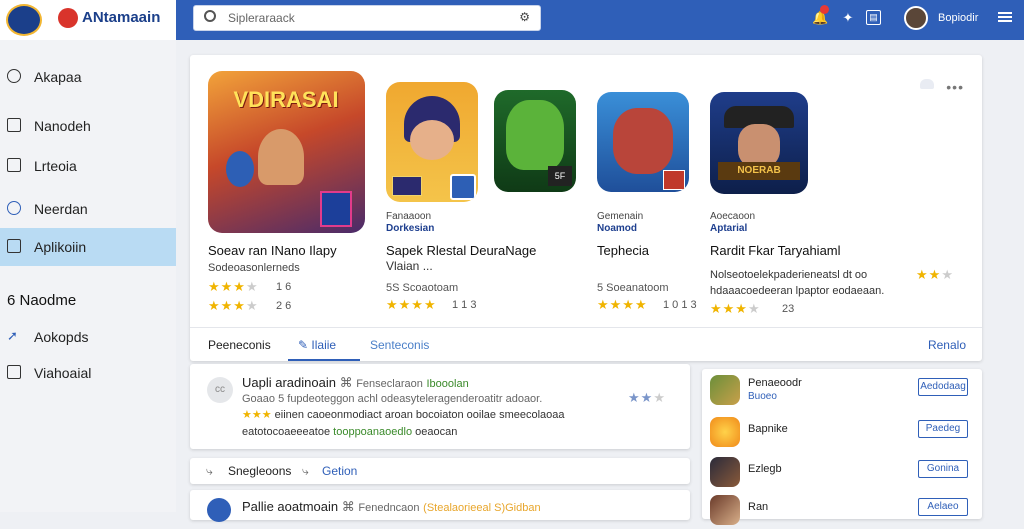 This screenshot has height=529, width=1024. What do you see at coordinates (14, 76) in the screenshot?
I see `home-icon` at bounding box center [14, 76].